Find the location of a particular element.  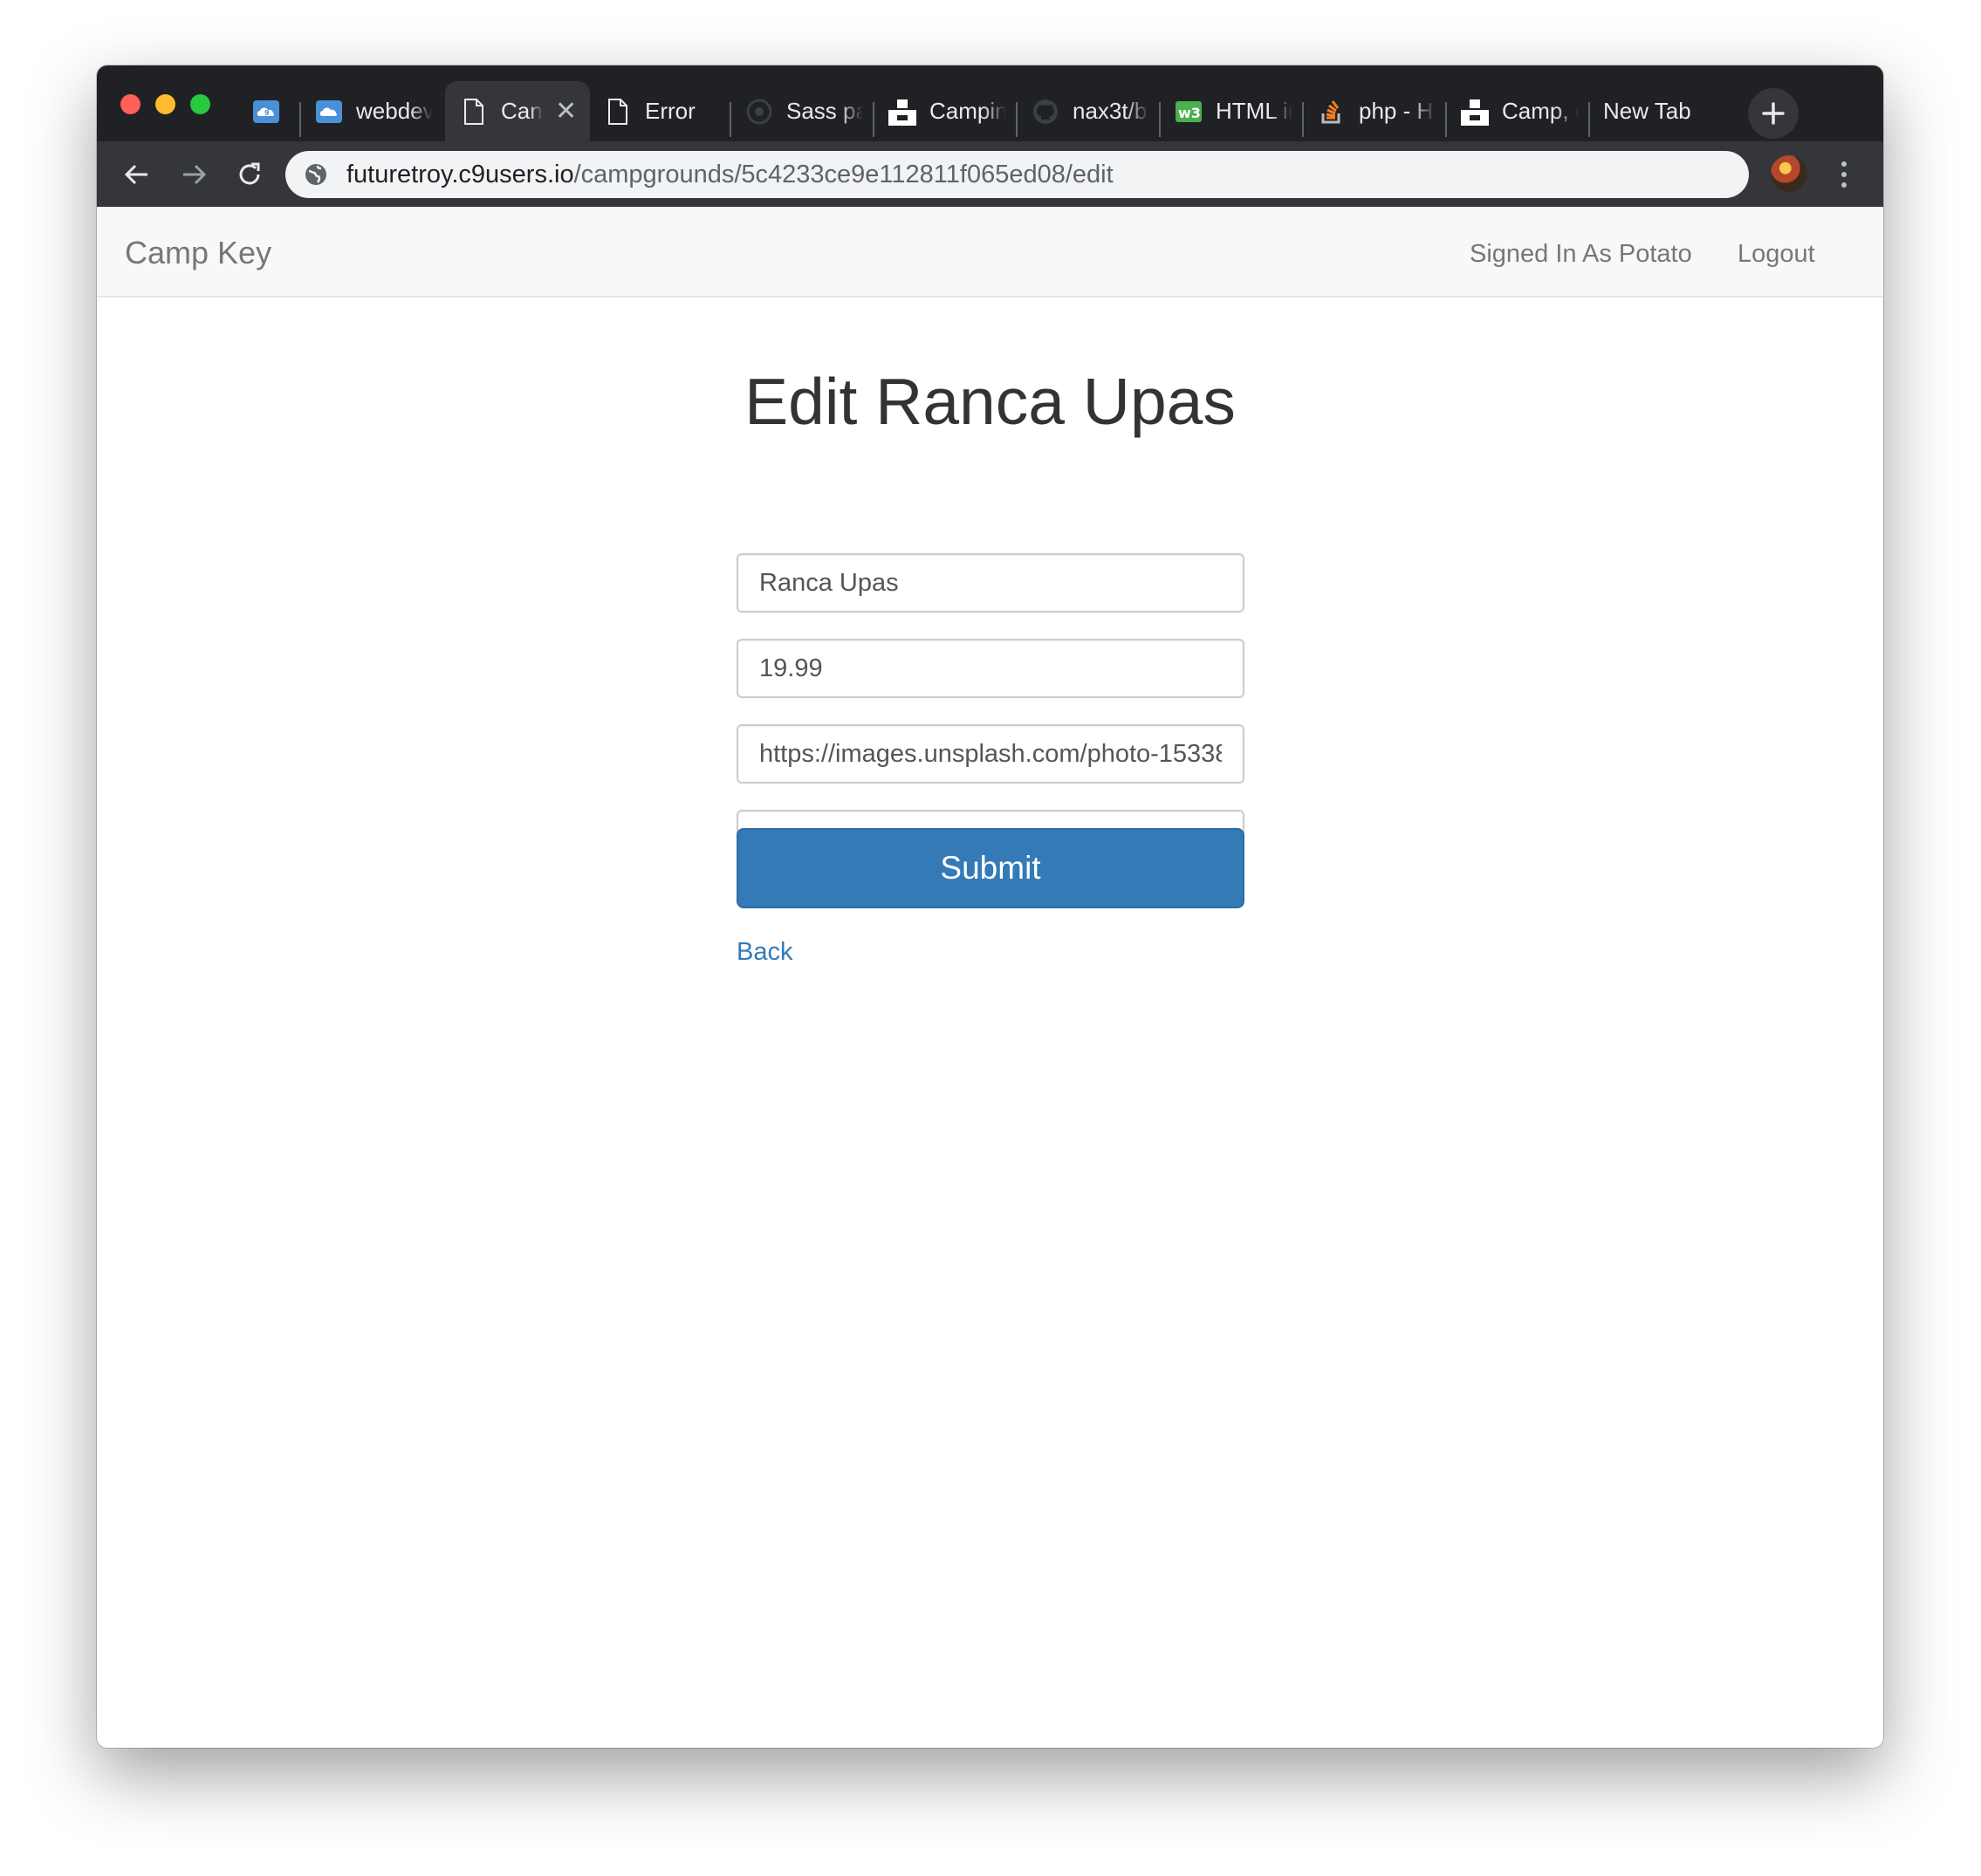

globe-icon is located at coordinates (316, 174).